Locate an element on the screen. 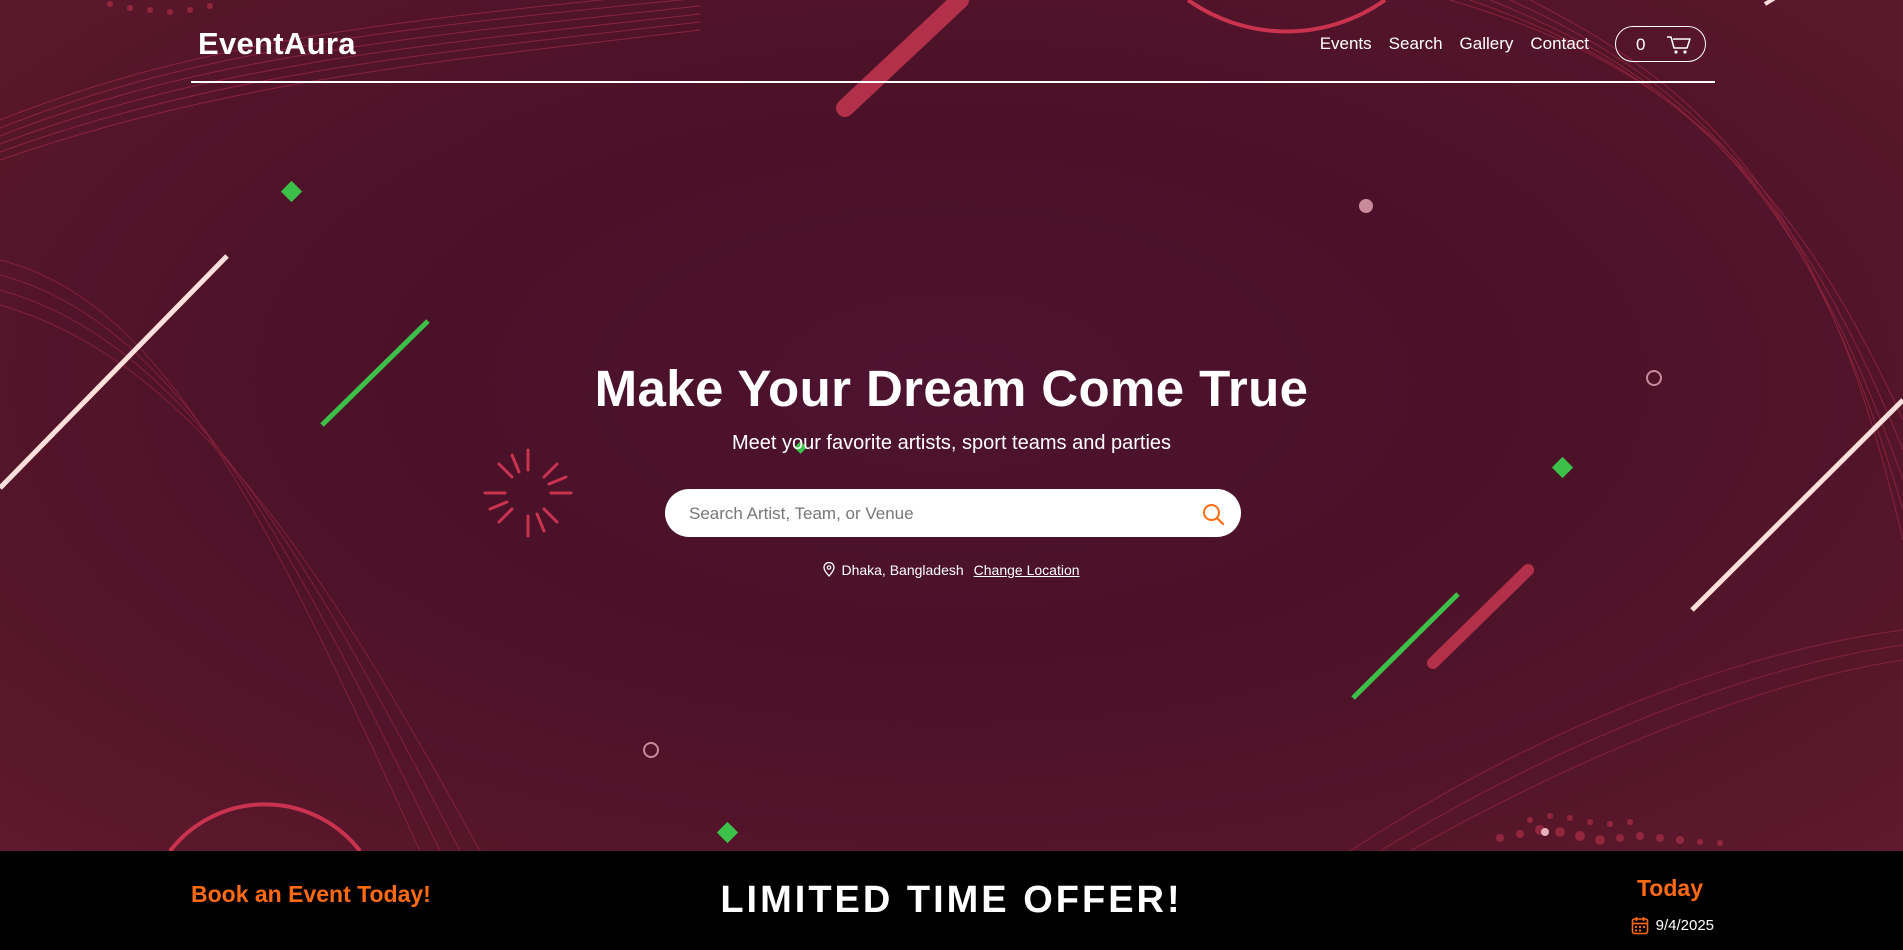 The image size is (1903, 950). change-location-link: Change Location is located at coordinates (1027, 570).